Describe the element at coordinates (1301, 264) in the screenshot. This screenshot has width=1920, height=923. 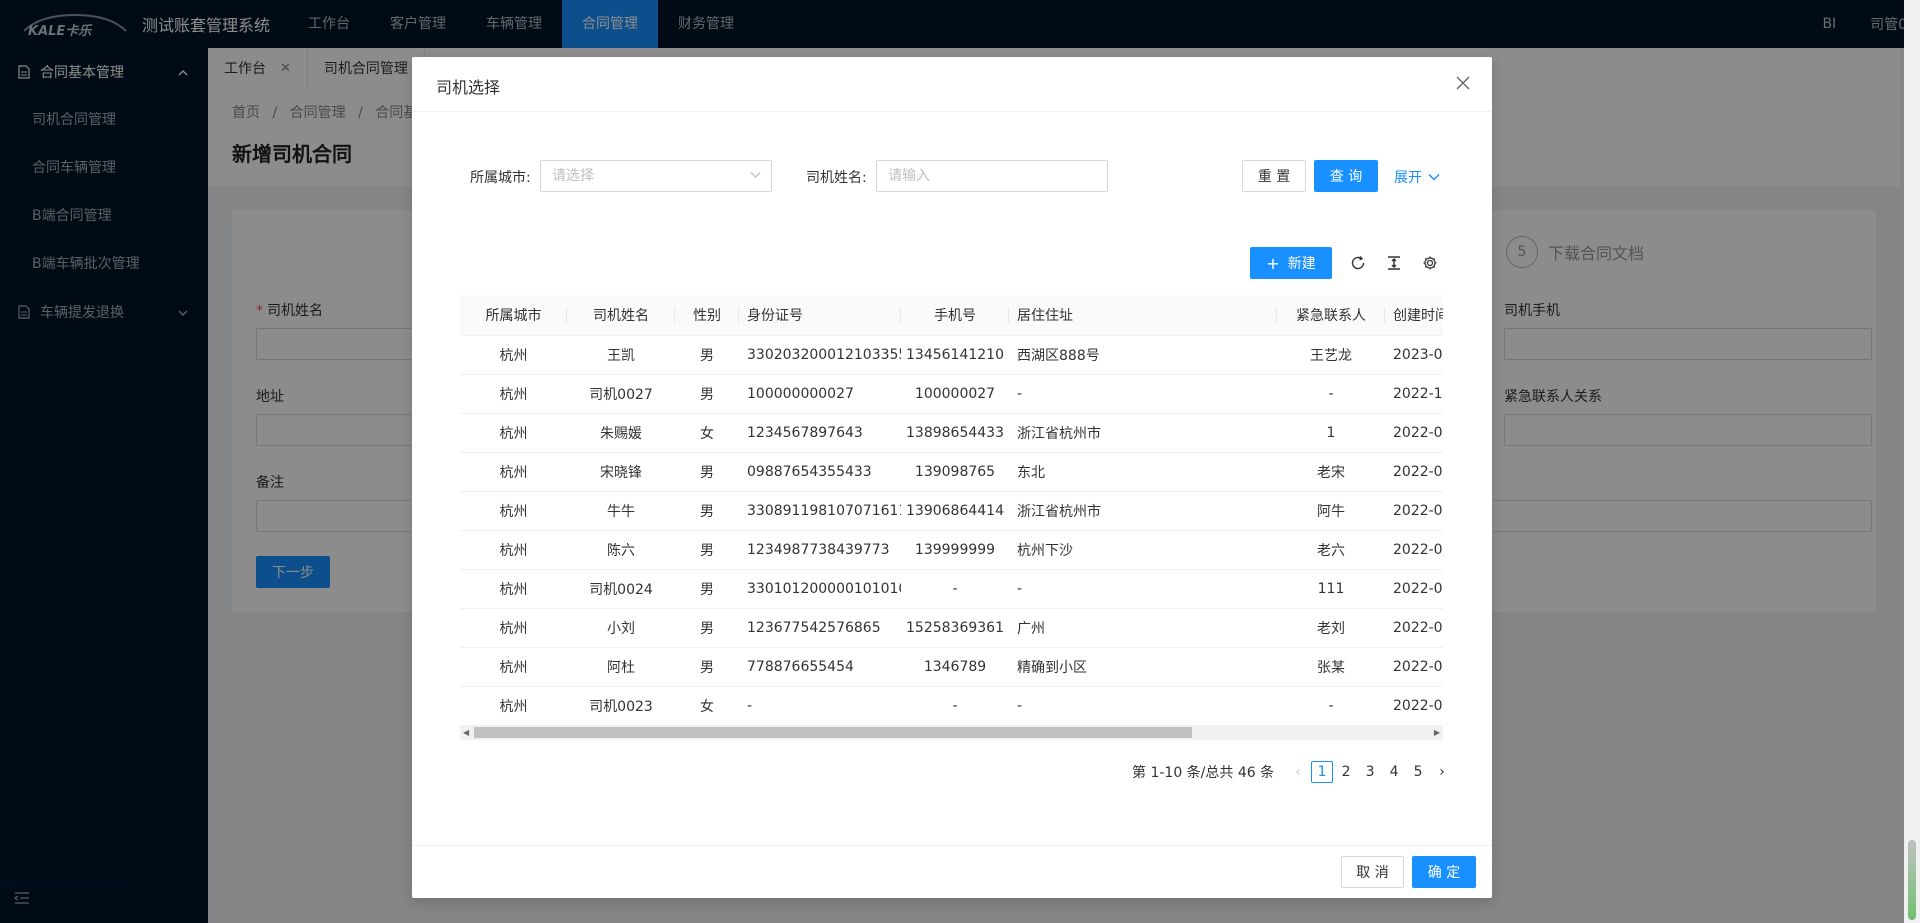
I see `new-button-label: 新建` at that location.